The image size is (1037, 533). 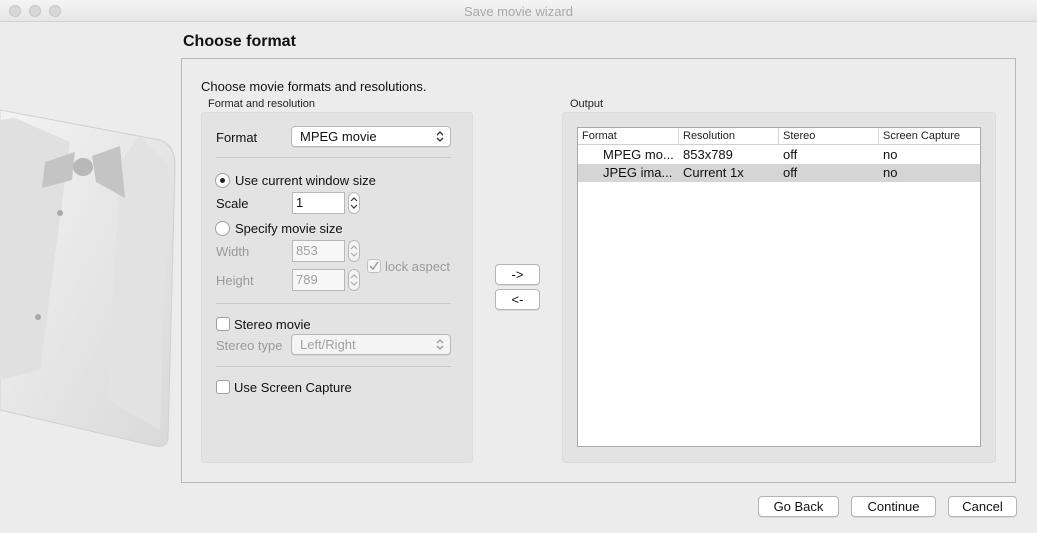 I want to click on format-select-value: MPEG movie, so click(x=338, y=136).